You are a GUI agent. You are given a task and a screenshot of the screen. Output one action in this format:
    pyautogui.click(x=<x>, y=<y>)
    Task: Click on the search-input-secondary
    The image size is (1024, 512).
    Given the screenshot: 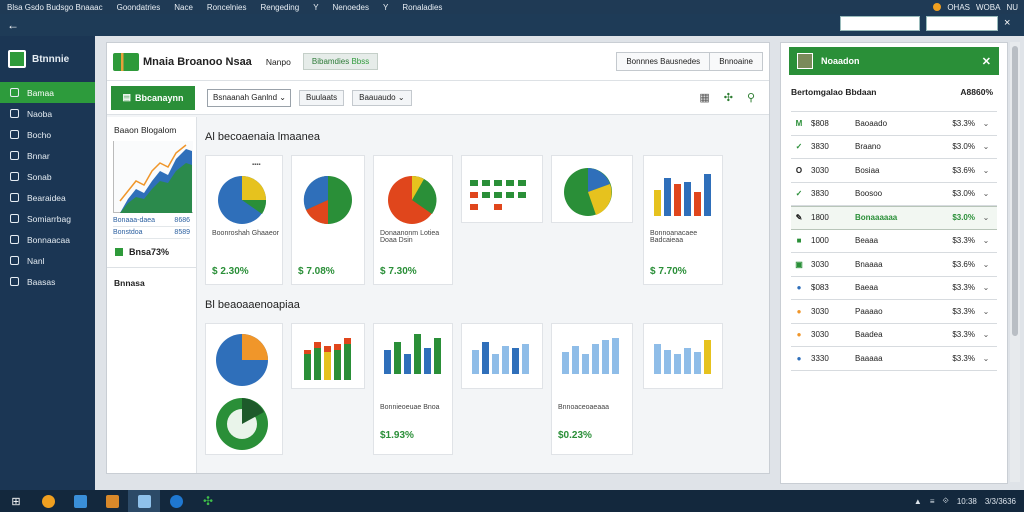 What is the action you would take?
    pyautogui.click(x=962, y=23)
    